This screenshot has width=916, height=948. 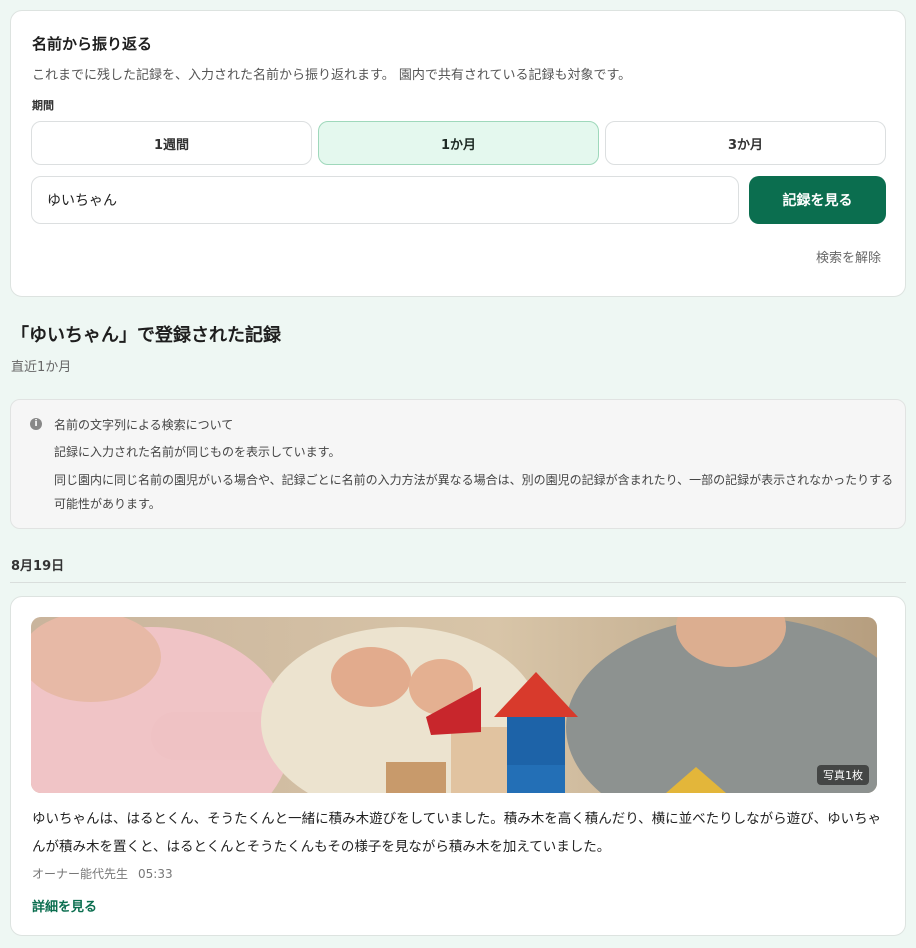 What do you see at coordinates (146, 335) in the screenshot?
I see `results-title: 「ゆいちゃん」で登録された記録` at bounding box center [146, 335].